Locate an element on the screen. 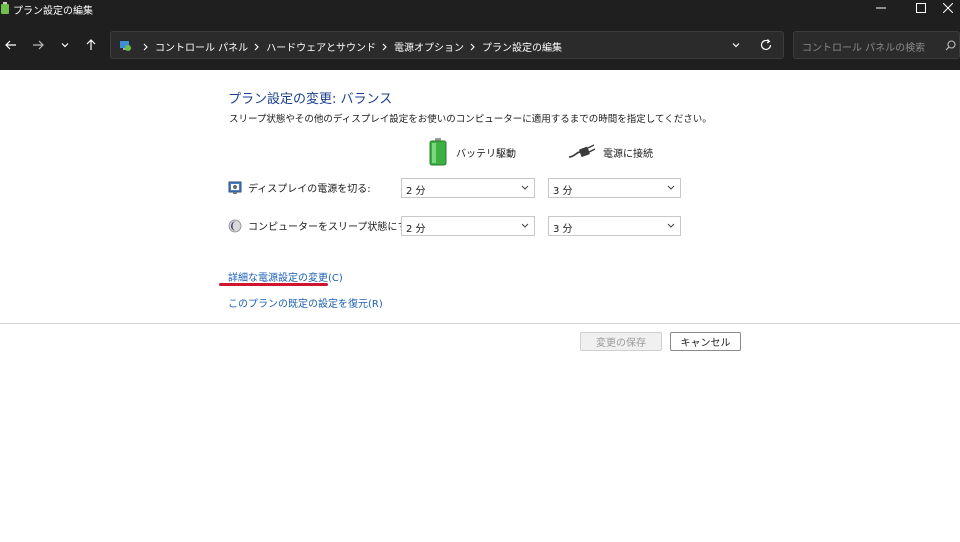  sleep-plugged-value: 3 分 is located at coordinates (563, 229).